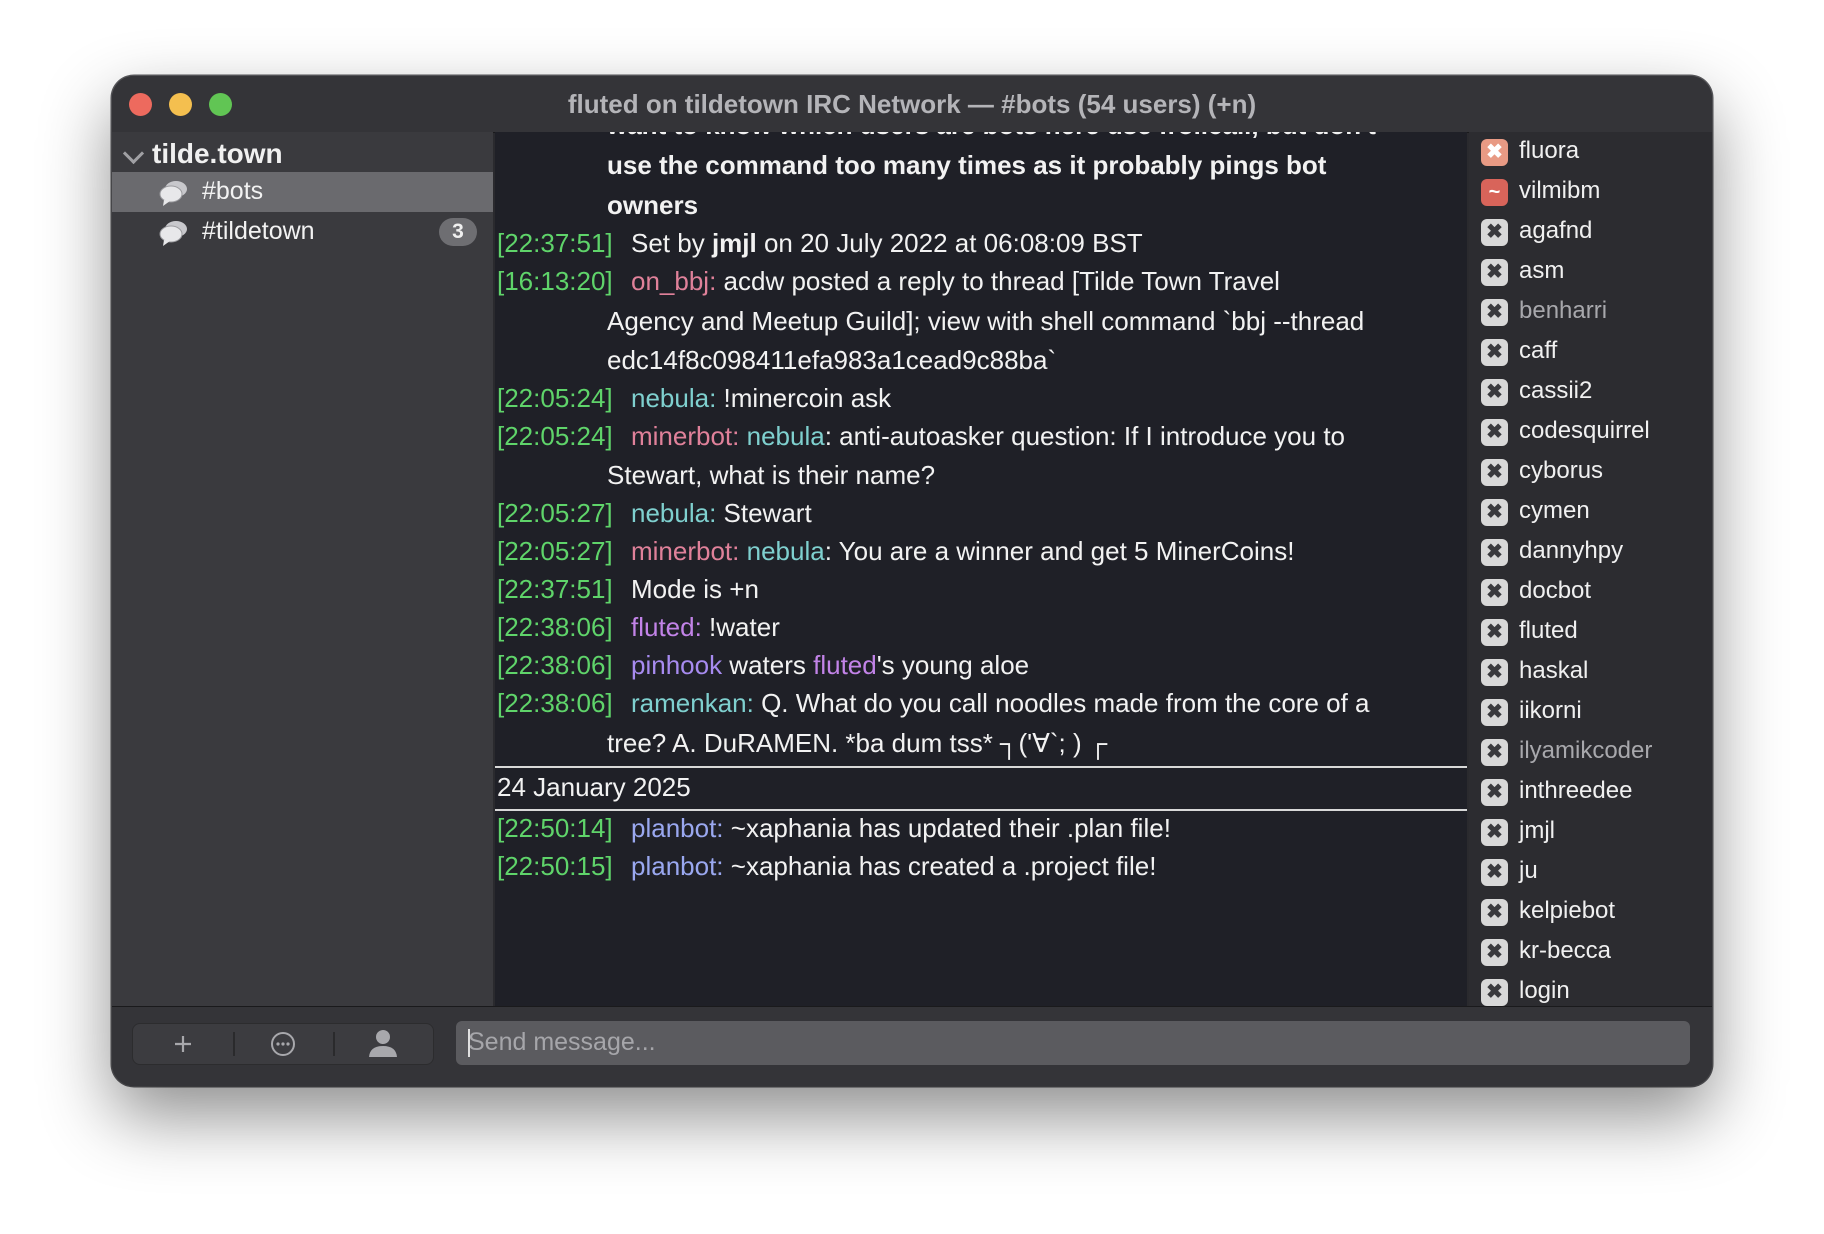  What do you see at coordinates (1590, 793) in the screenshot?
I see `user-list-item: ✖ inthreedee` at bounding box center [1590, 793].